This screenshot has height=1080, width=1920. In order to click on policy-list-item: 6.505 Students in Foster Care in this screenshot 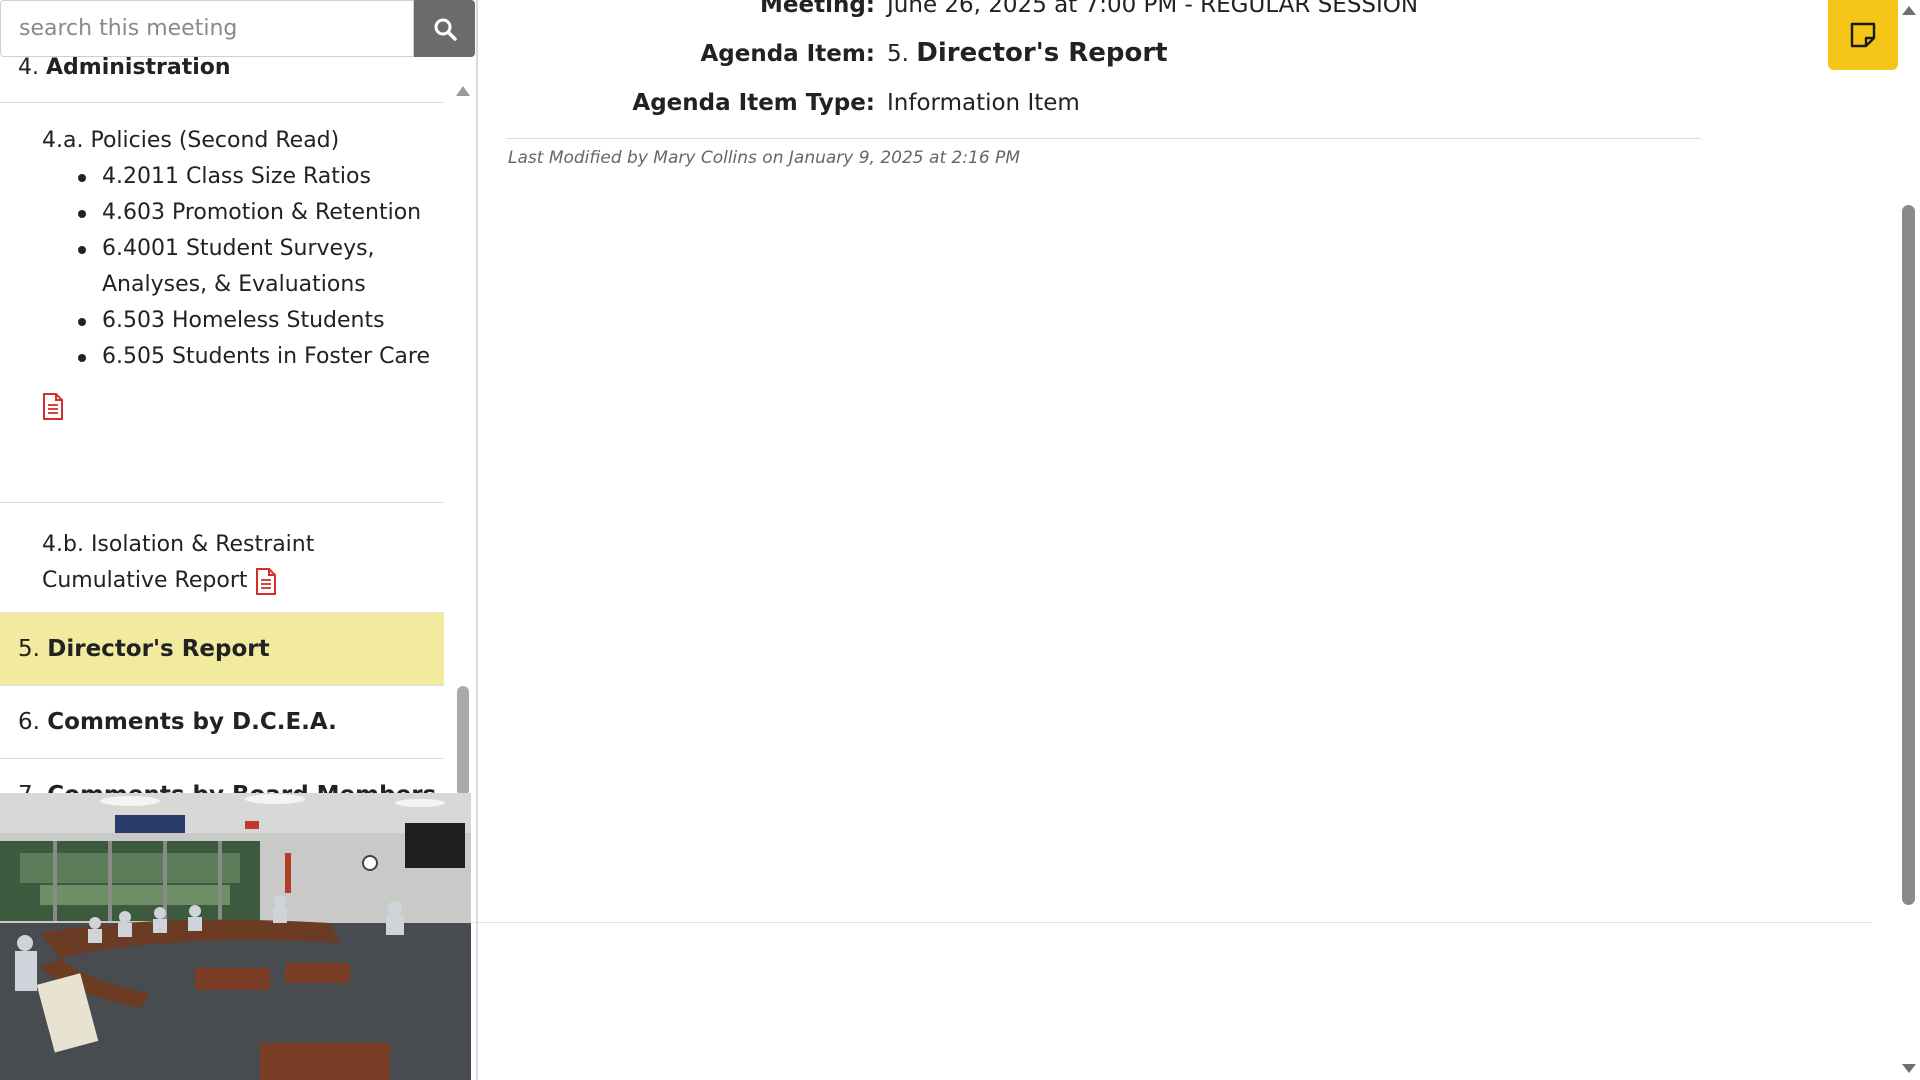, I will do `click(253, 357)`.